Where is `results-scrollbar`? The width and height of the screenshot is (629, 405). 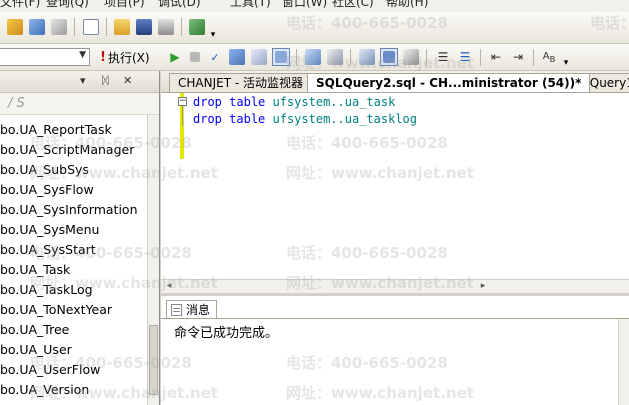
results-scrollbar is located at coordinates (623, 362).